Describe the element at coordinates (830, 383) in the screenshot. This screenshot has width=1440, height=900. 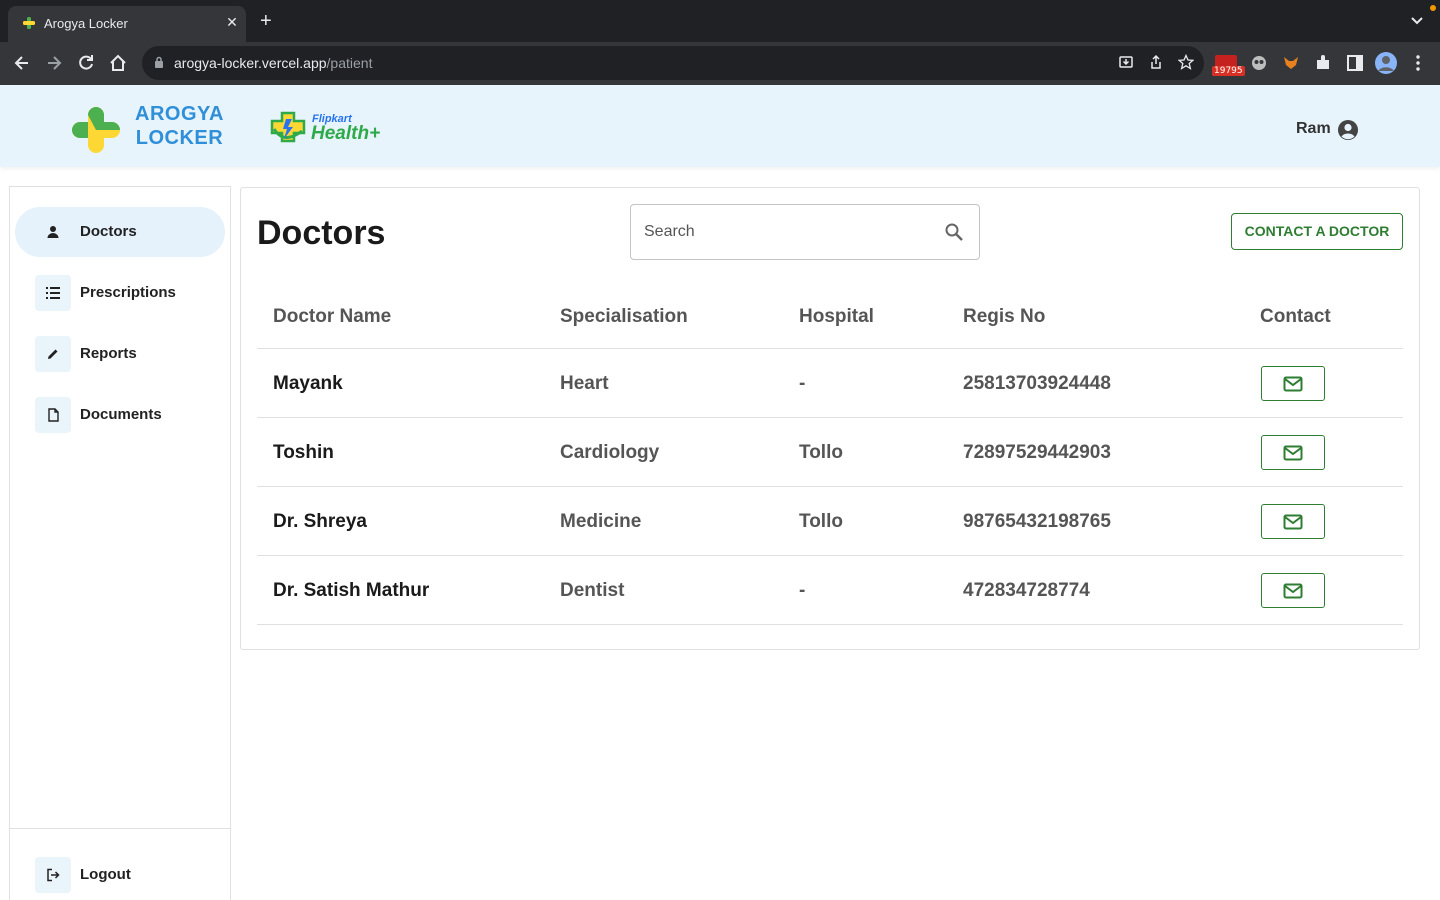
I see `table-row: Mayank Heart - 25813703924448` at that location.